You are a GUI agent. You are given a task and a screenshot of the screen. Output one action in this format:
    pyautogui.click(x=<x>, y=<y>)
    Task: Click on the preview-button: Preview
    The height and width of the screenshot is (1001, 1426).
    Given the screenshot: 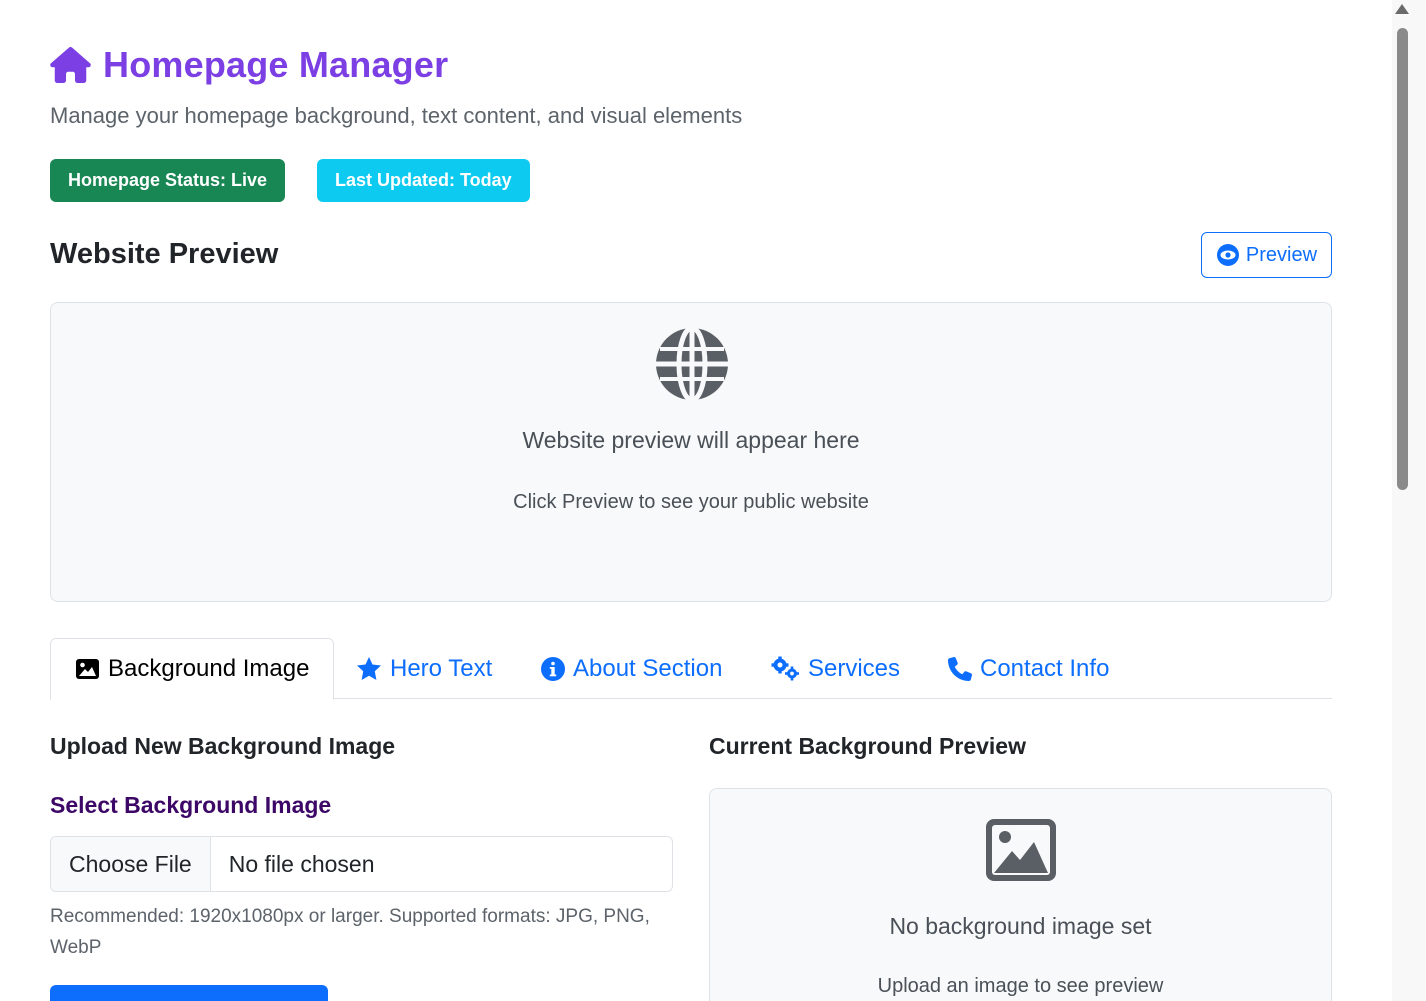 What is the action you would take?
    pyautogui.click(x=1266, y=255)
    